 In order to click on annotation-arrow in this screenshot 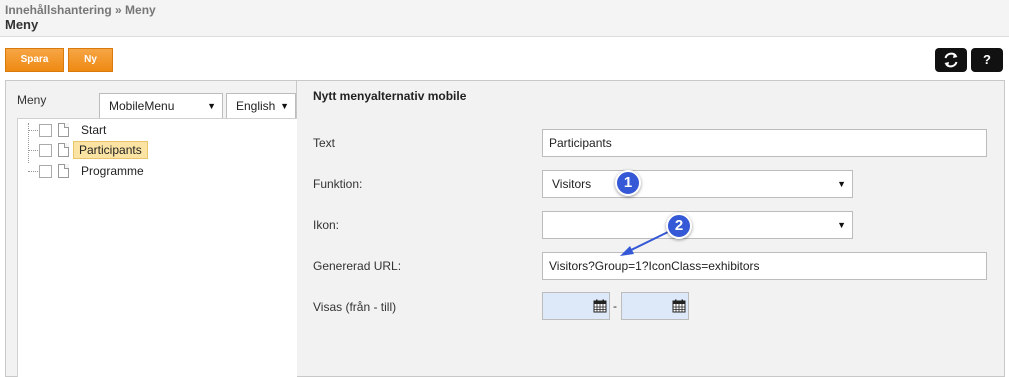, I will do `click(644, 243)`.